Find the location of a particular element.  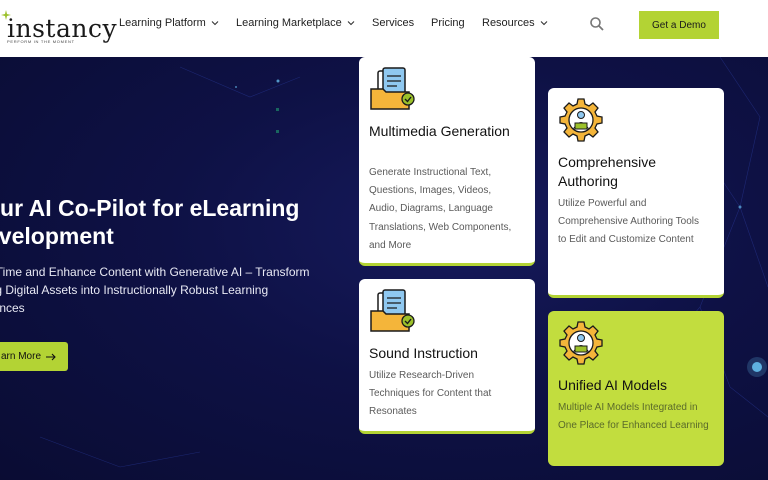

nav-pricing: Pricing is located at coordinates (448, 23).